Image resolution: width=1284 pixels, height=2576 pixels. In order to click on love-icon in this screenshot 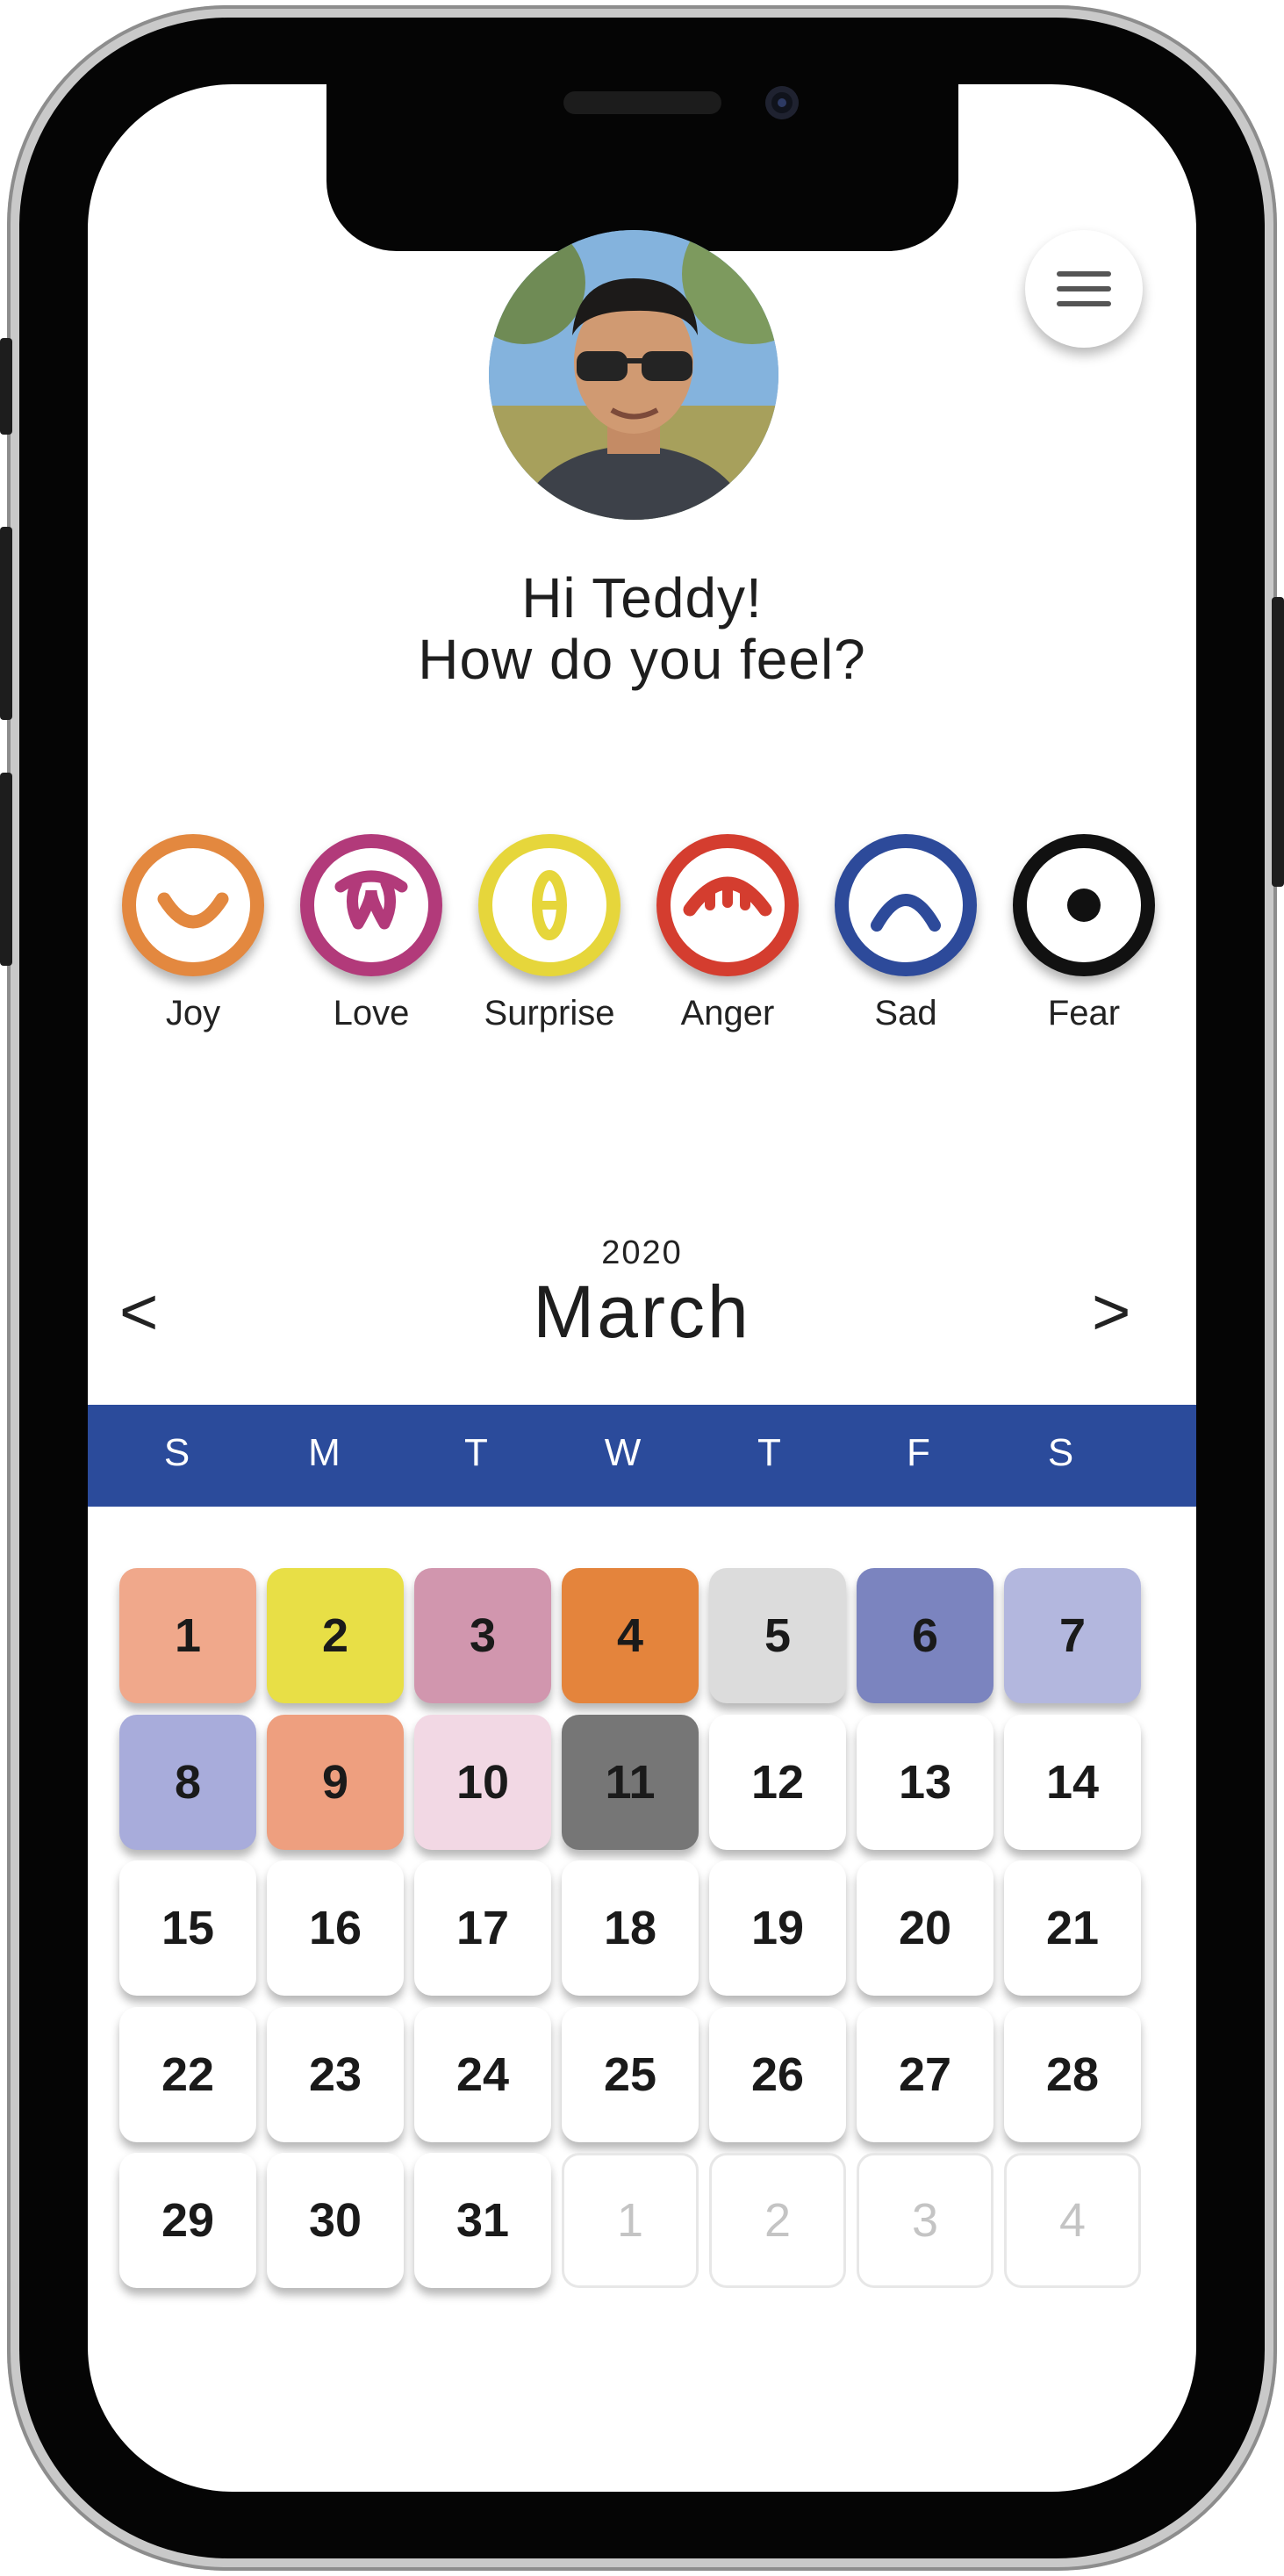, I will do `click(371, 905)`.